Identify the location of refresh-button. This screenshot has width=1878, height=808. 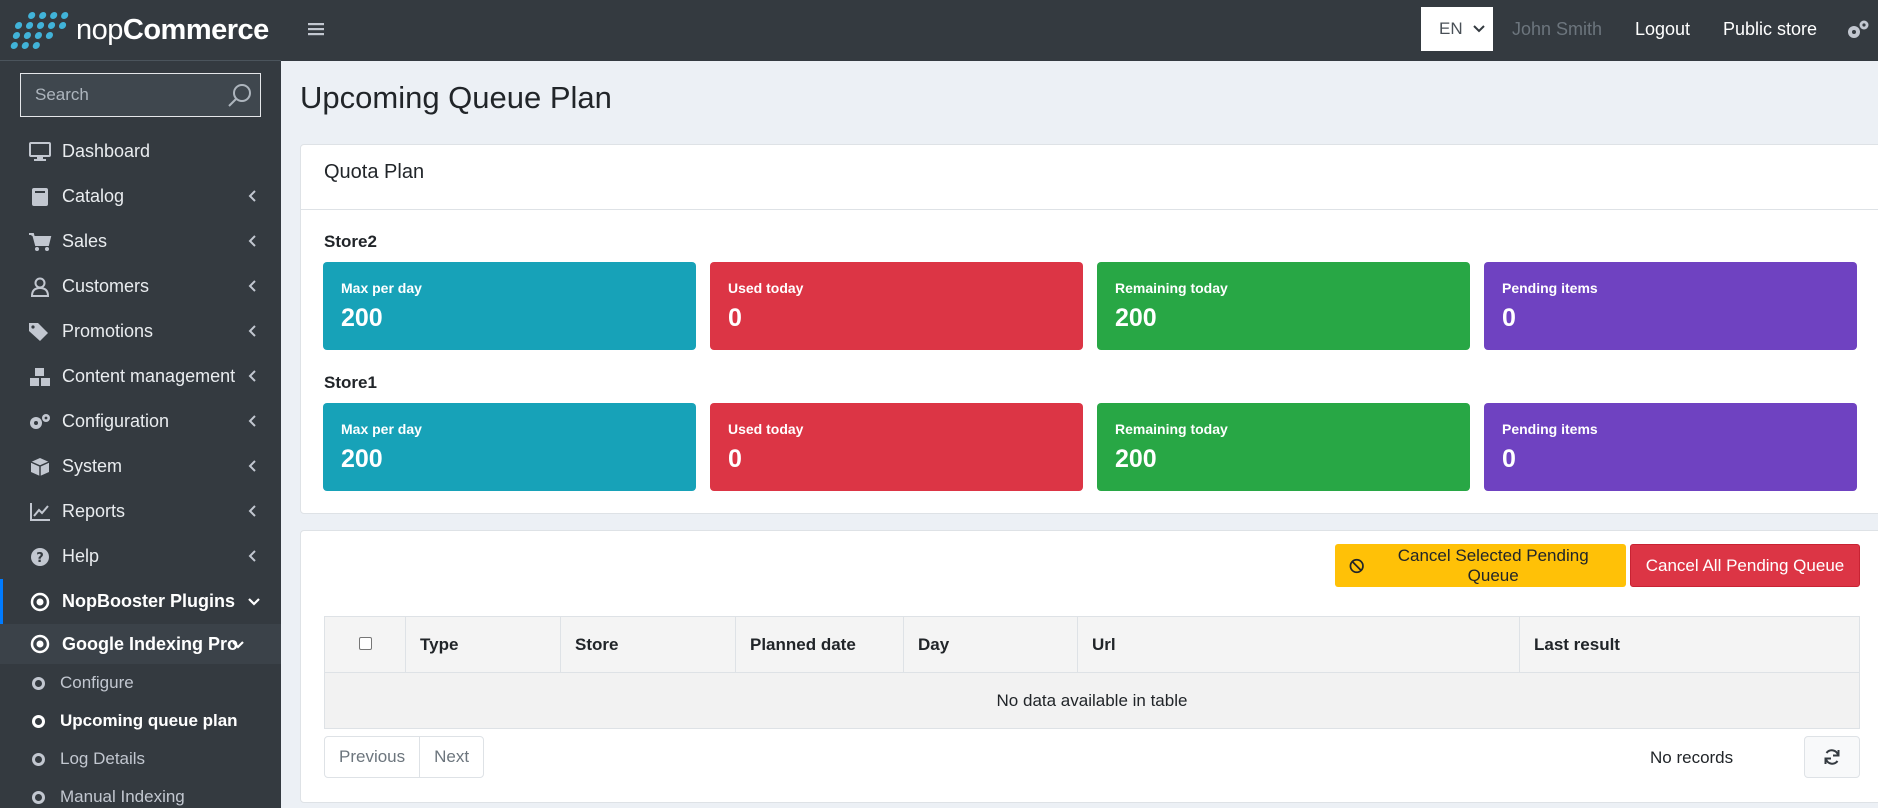
(1832, 757).